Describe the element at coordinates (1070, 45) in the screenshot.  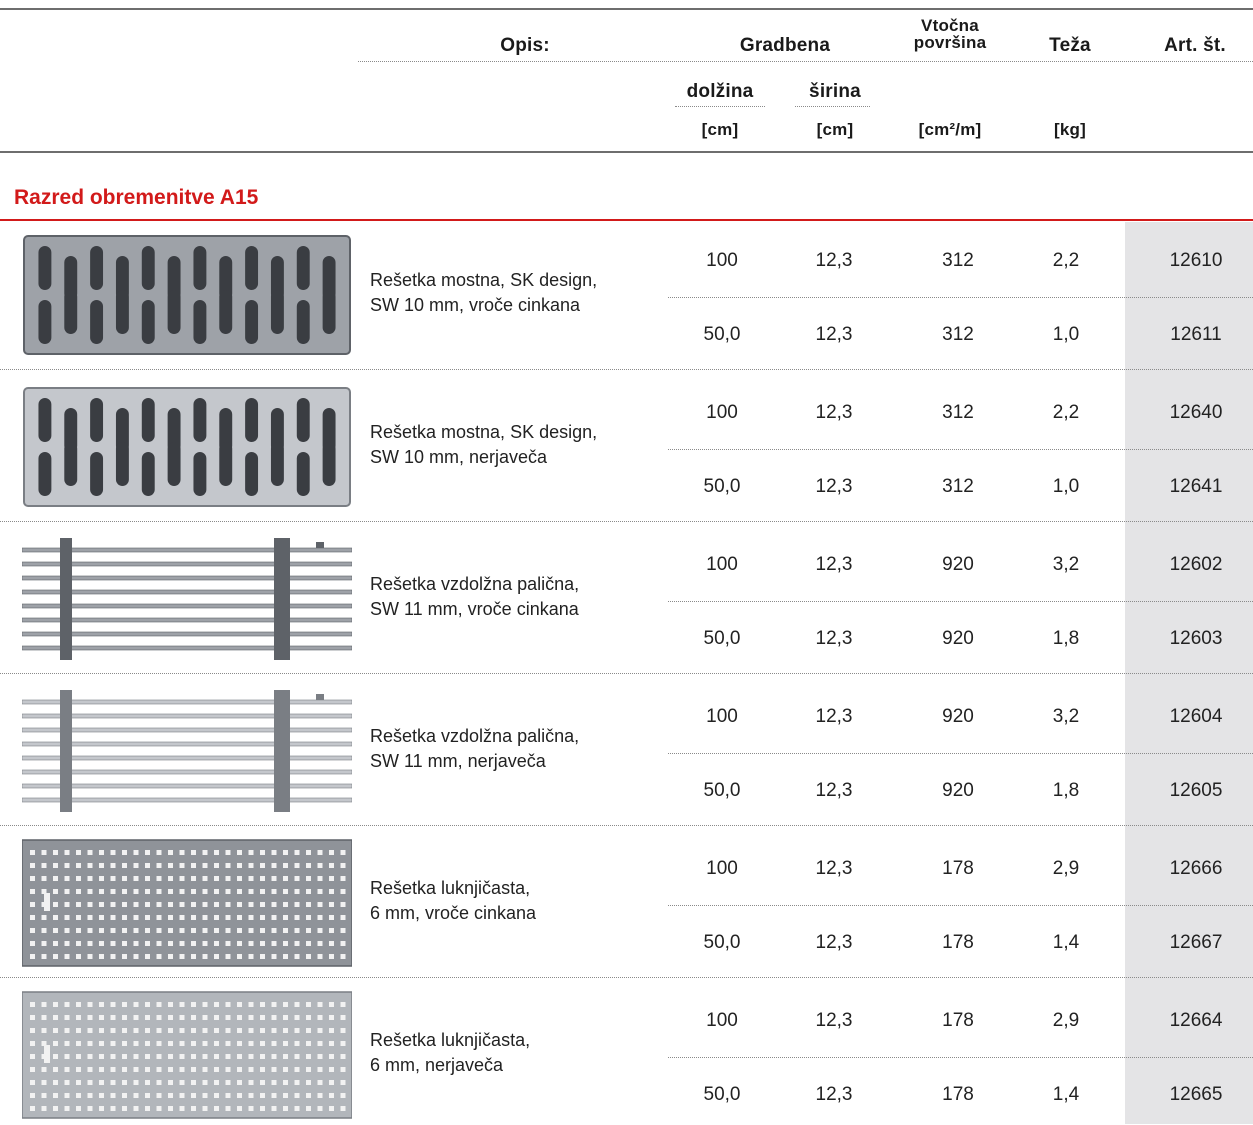
I see `header-teza: Teža` at that location.